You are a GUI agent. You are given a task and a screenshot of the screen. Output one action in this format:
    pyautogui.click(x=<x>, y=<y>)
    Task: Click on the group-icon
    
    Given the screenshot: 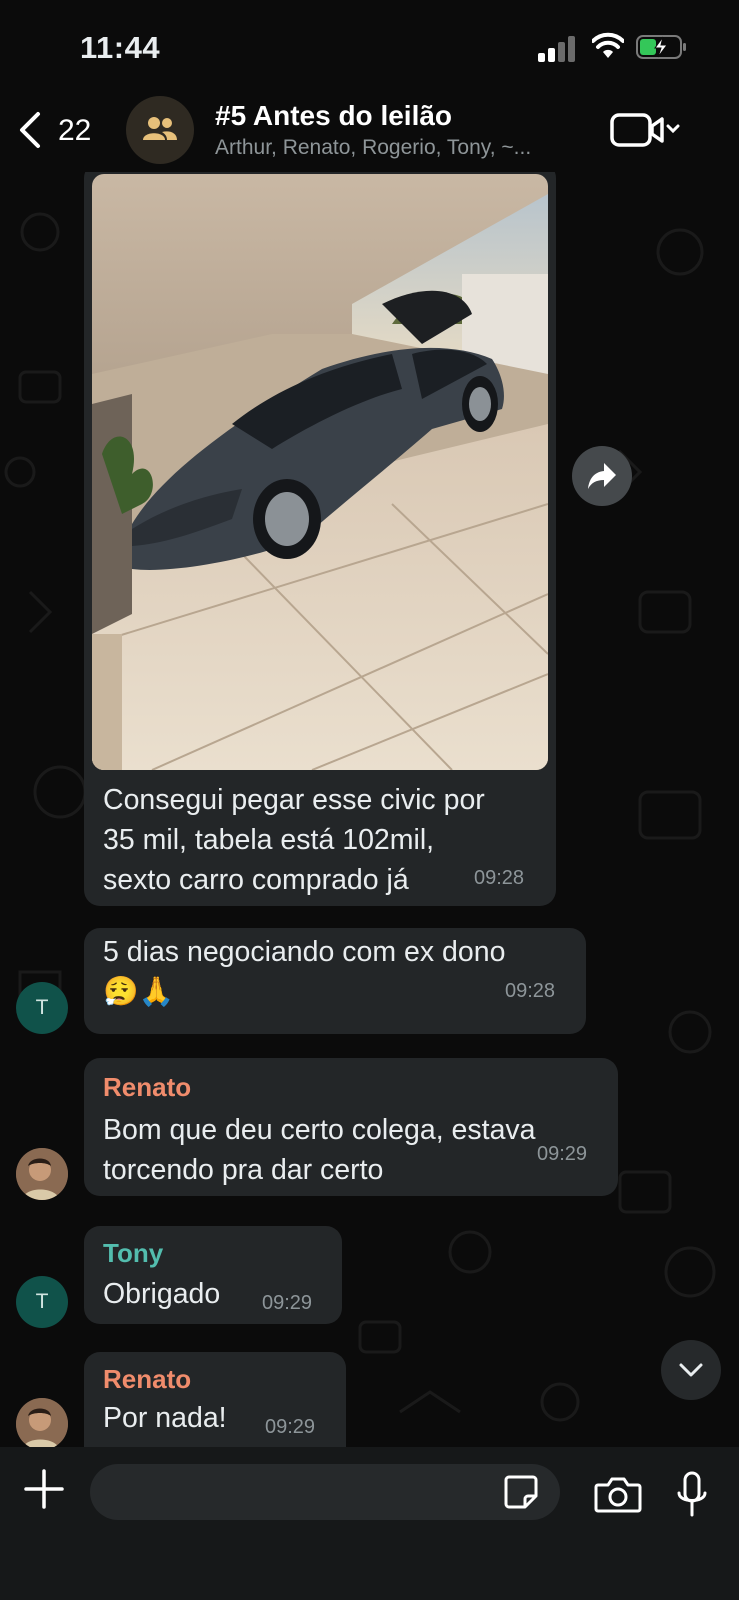 What is the action you would take?
    pyautogui.click(x=160, y=128)
    